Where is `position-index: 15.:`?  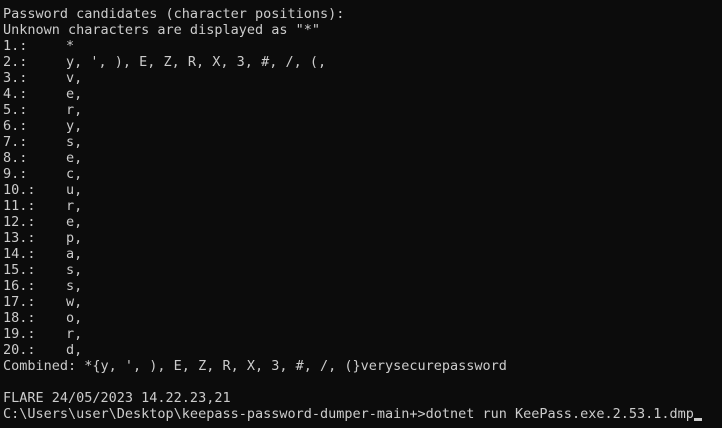
position-index: 15.: is located at coordinates (19, 270).